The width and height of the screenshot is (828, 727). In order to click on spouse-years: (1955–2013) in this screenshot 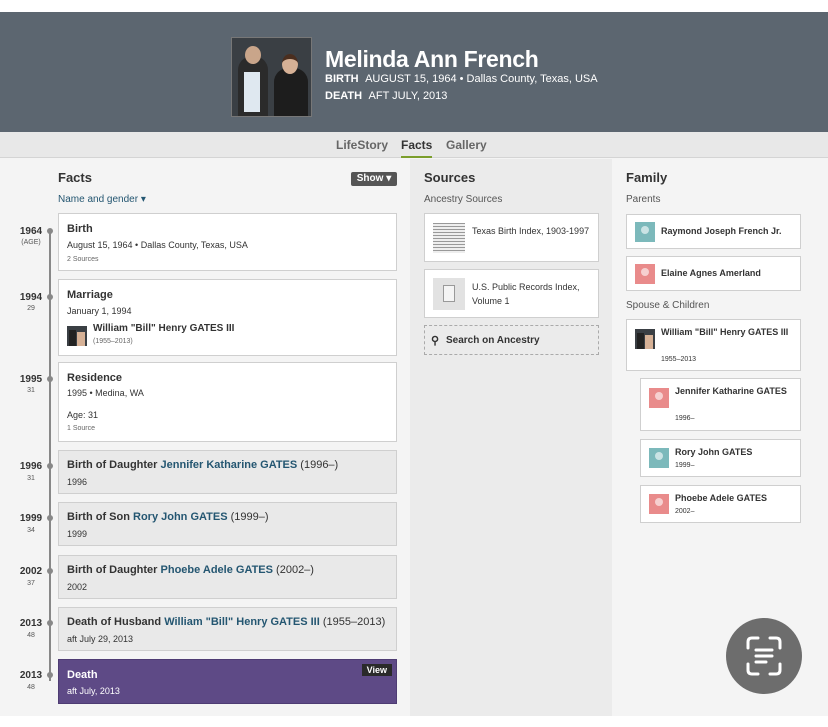, I will do `click(113, 341)`.